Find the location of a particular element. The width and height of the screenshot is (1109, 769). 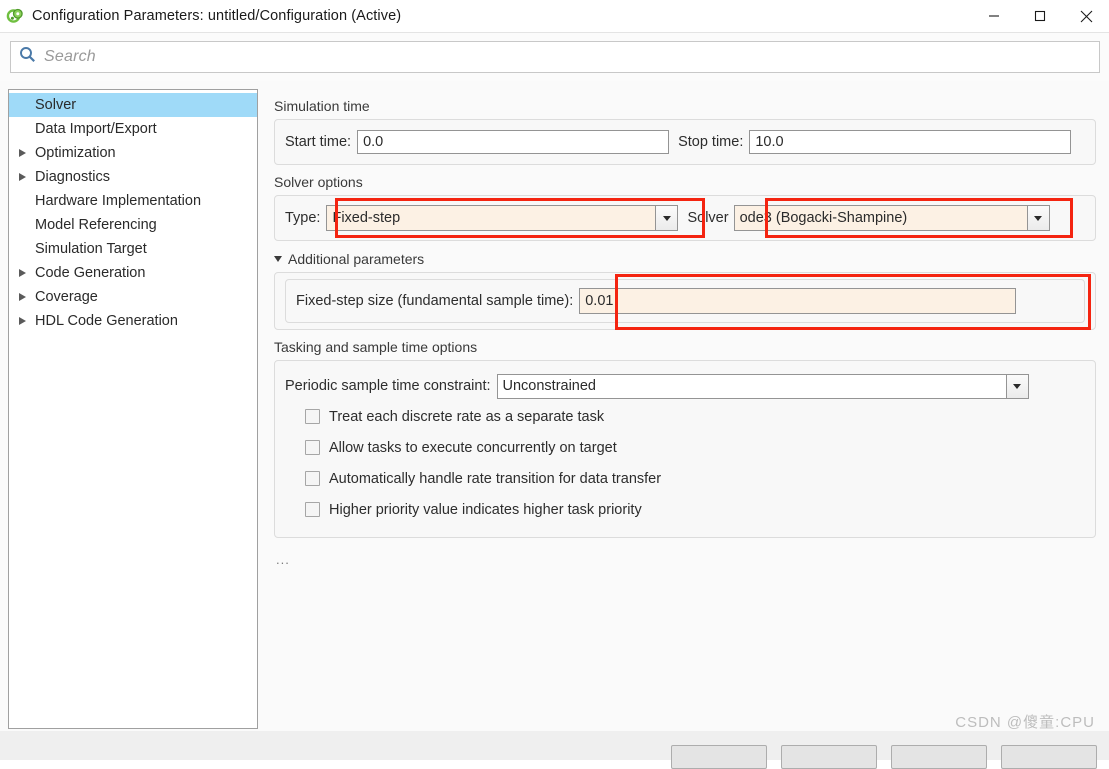

simulation-time-title: Simulation time is located at coordinates (322, 106).